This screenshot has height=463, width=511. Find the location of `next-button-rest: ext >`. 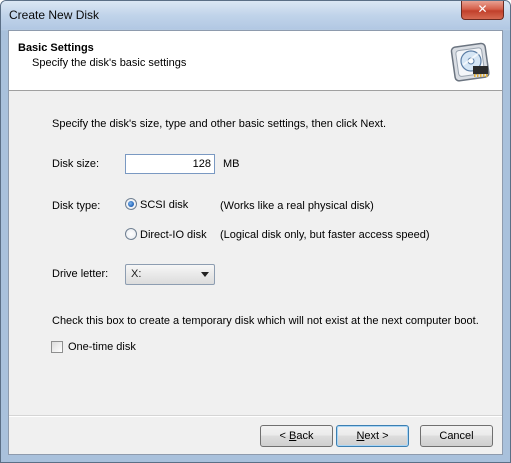

next-button-rest: ext > is located at coordinates (376, 436).